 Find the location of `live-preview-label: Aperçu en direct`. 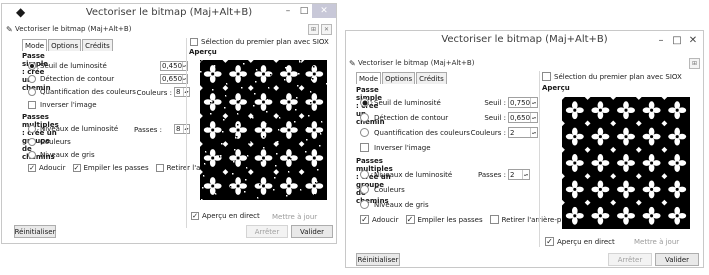

live-preview-label: Aperçu en direct is located at coordinates (231, 216).